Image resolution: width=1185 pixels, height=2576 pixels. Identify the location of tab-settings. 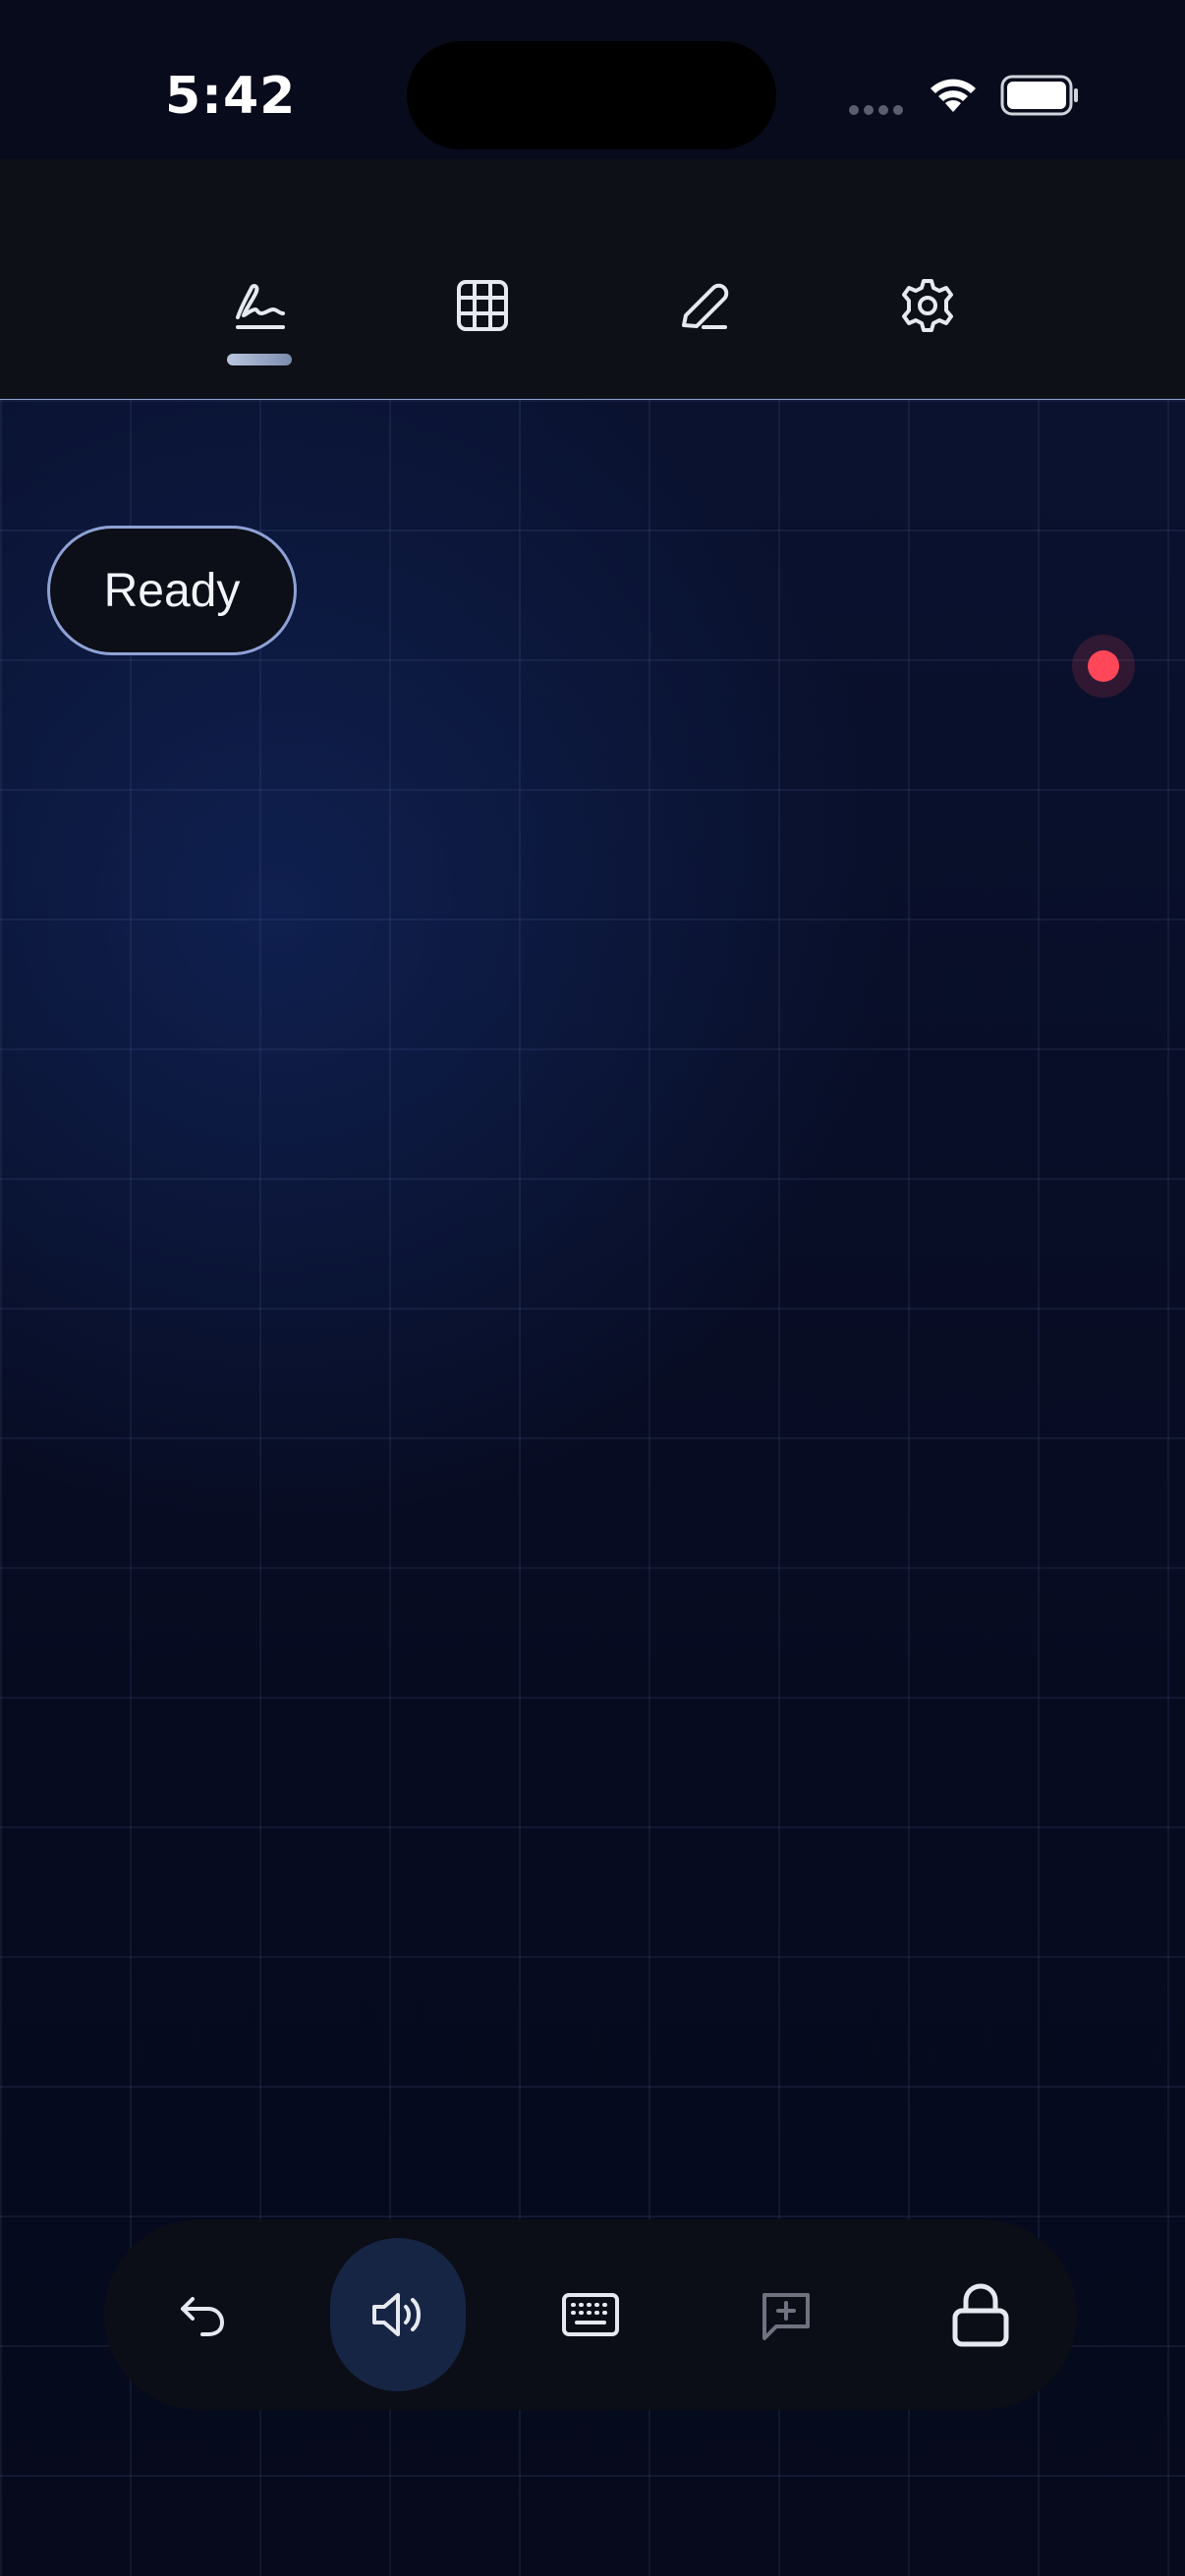
(928, 305).